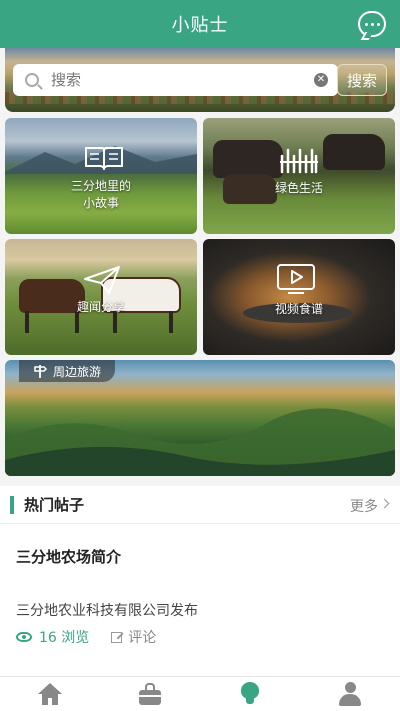 This screenshot has width=400, height=711. I want to click on home-icon, so click(50, 694).